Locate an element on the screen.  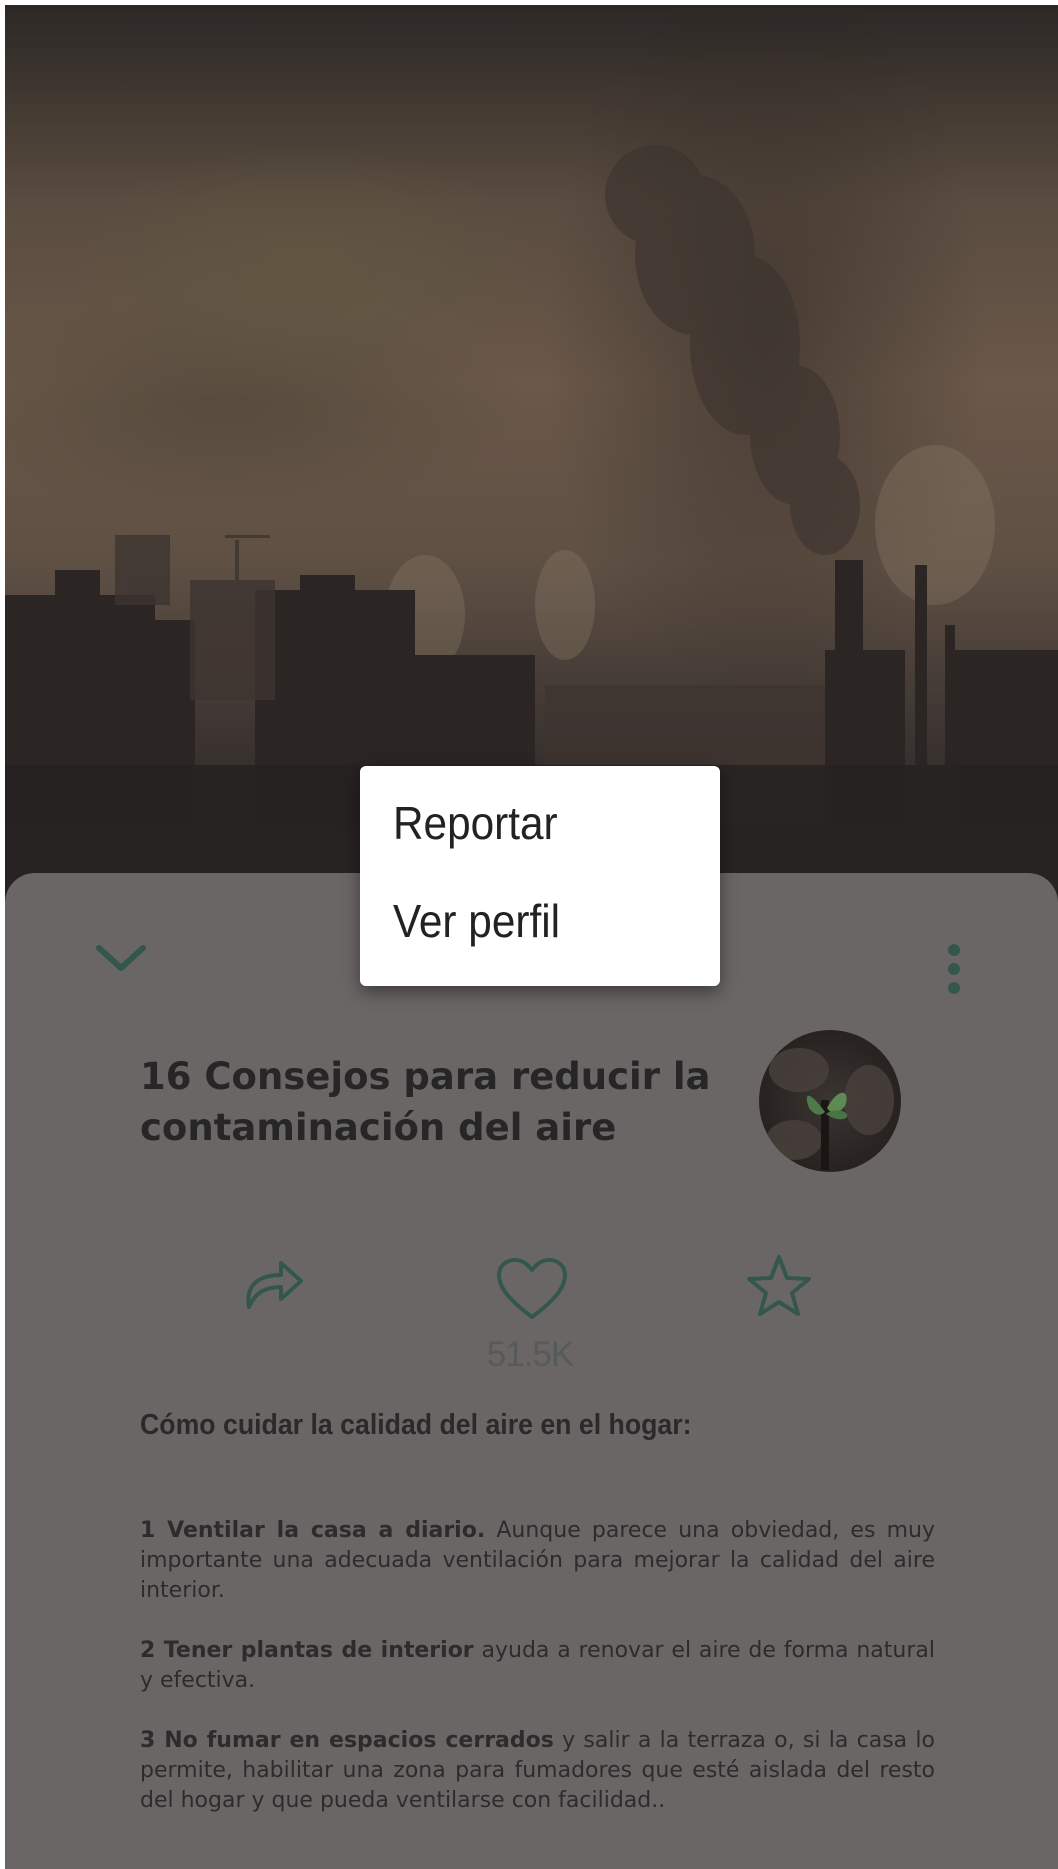
author-avatar is located at coordinates (830, 1101).